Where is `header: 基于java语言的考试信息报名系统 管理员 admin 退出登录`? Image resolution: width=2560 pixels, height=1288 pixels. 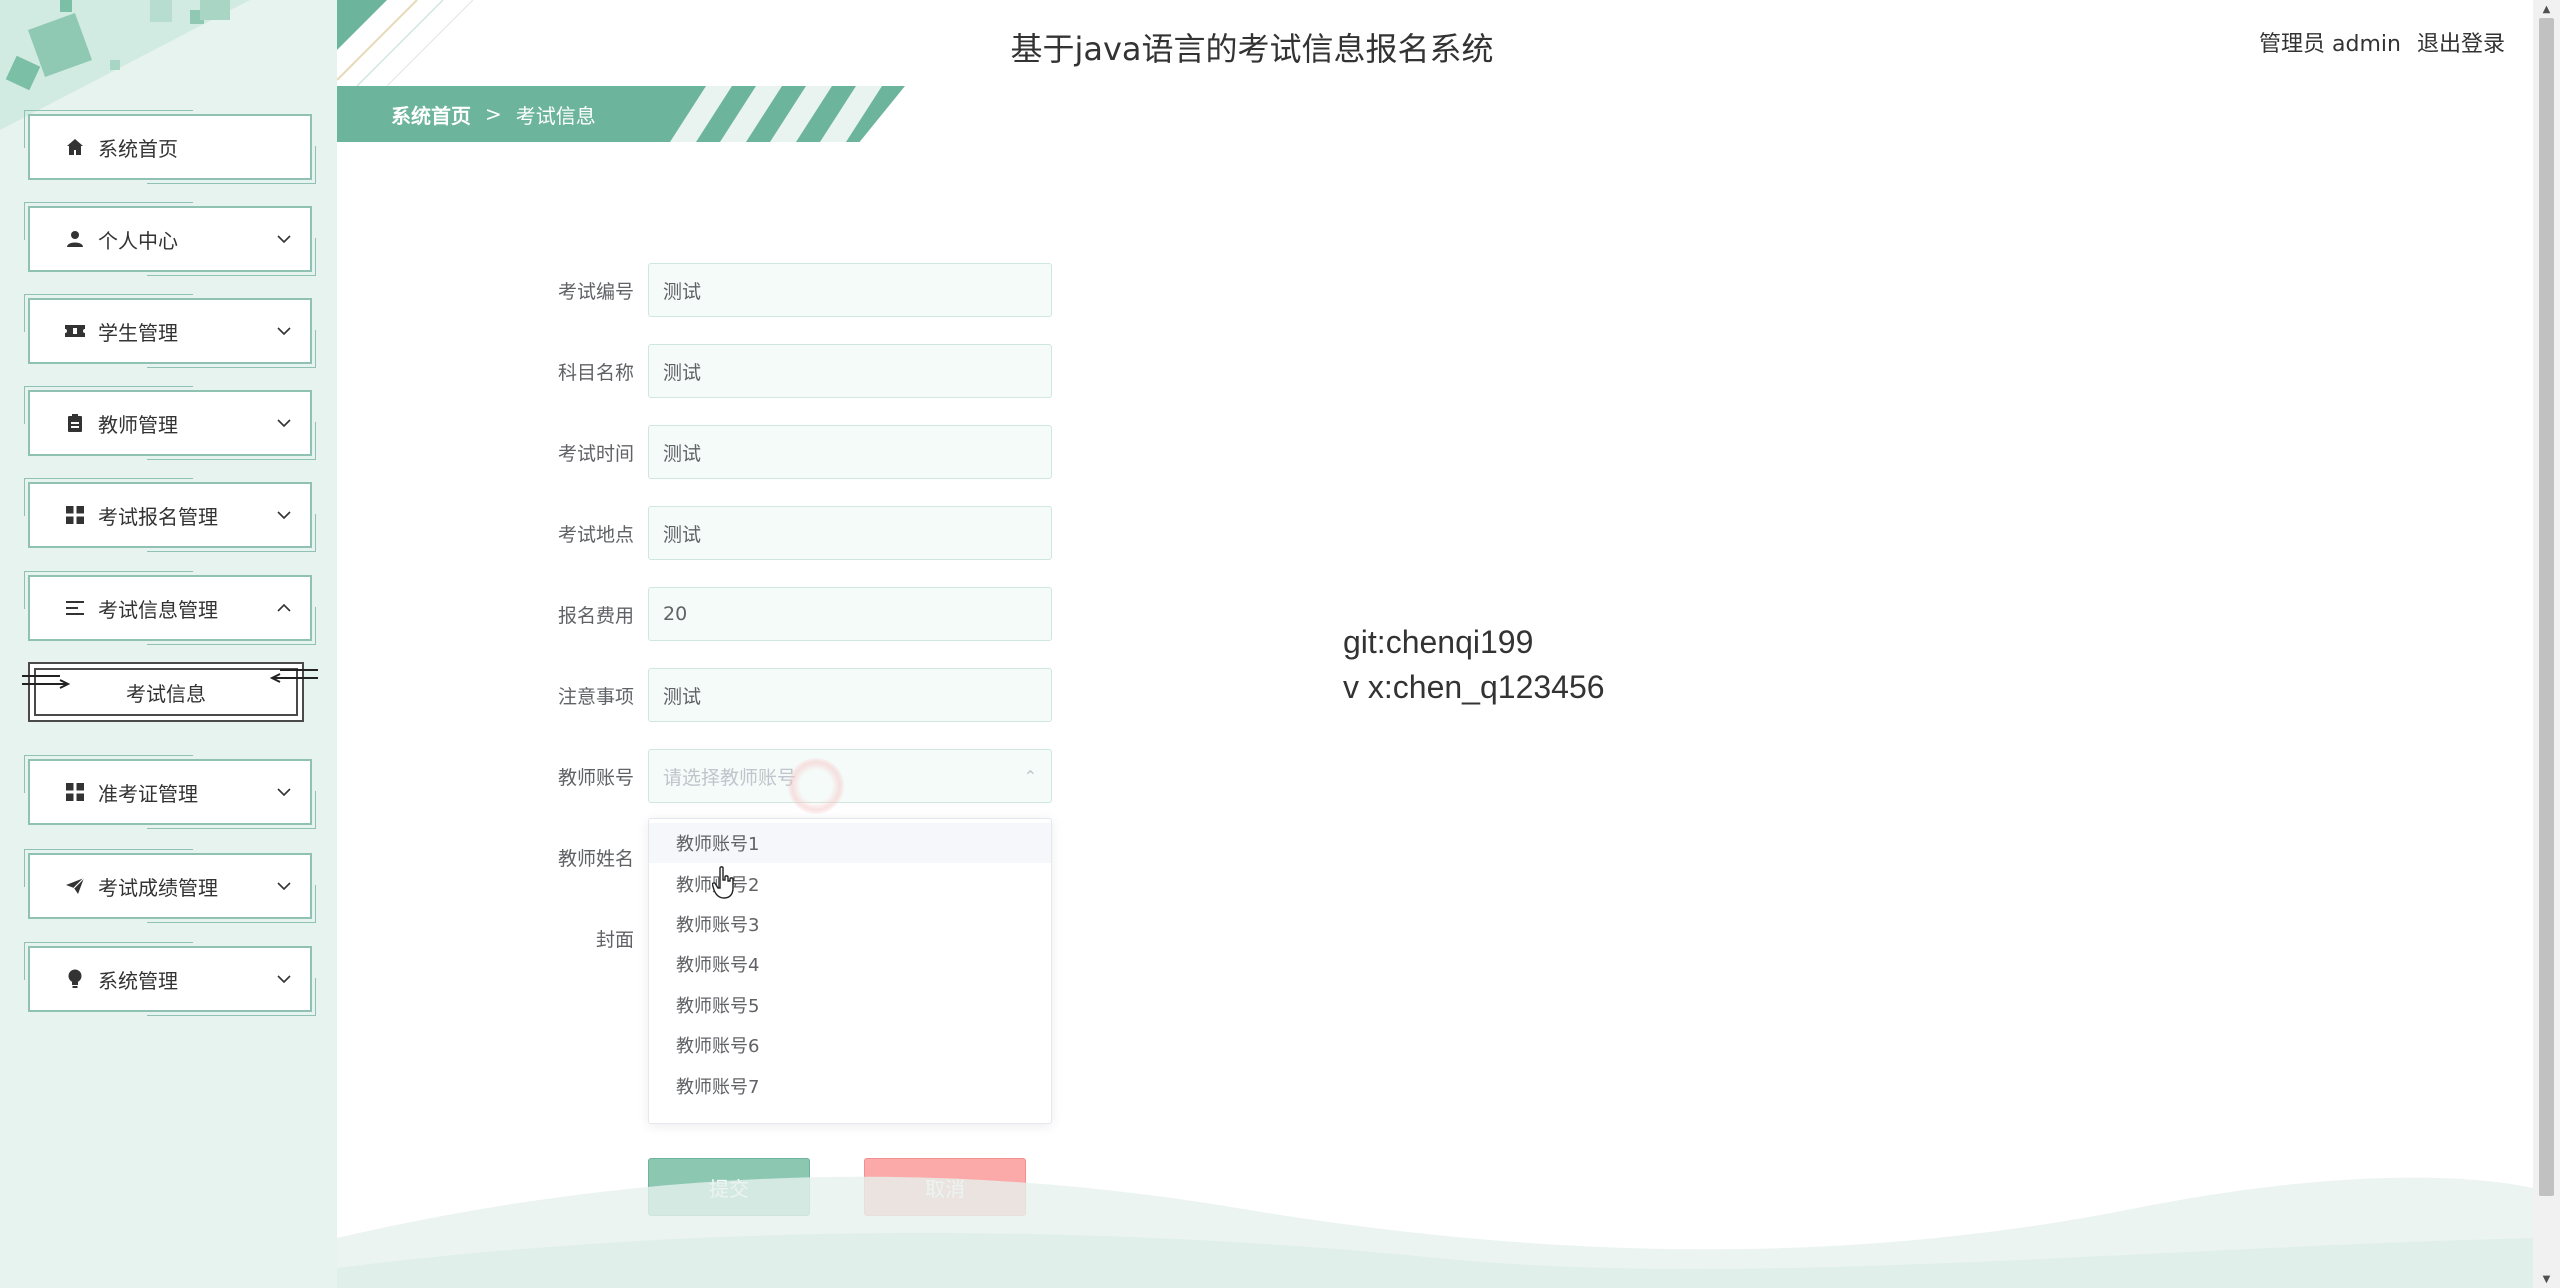 header: 基于java语言的考试信息报名系统 管理员 admin 退出登录 is located at coordinates (1435, 43).